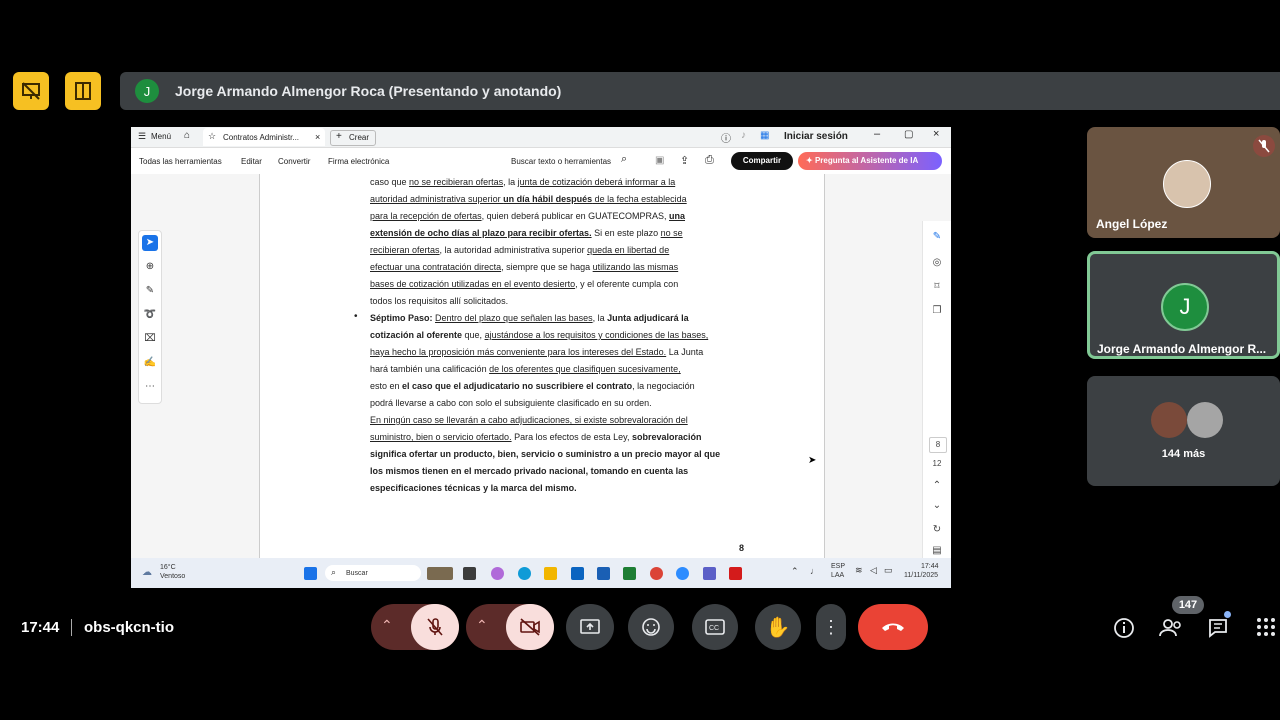 This screenshot has width=1280, height=720. What do you see at coordinates (497, 573) in the screenshot?
I see `copilot-icon` at bounding box center [497, 573].